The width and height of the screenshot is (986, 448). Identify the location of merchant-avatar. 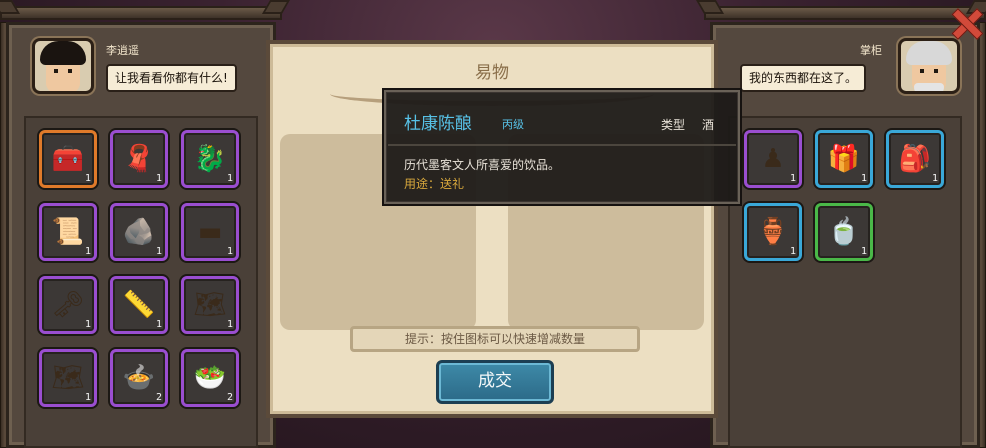
(929, 66).